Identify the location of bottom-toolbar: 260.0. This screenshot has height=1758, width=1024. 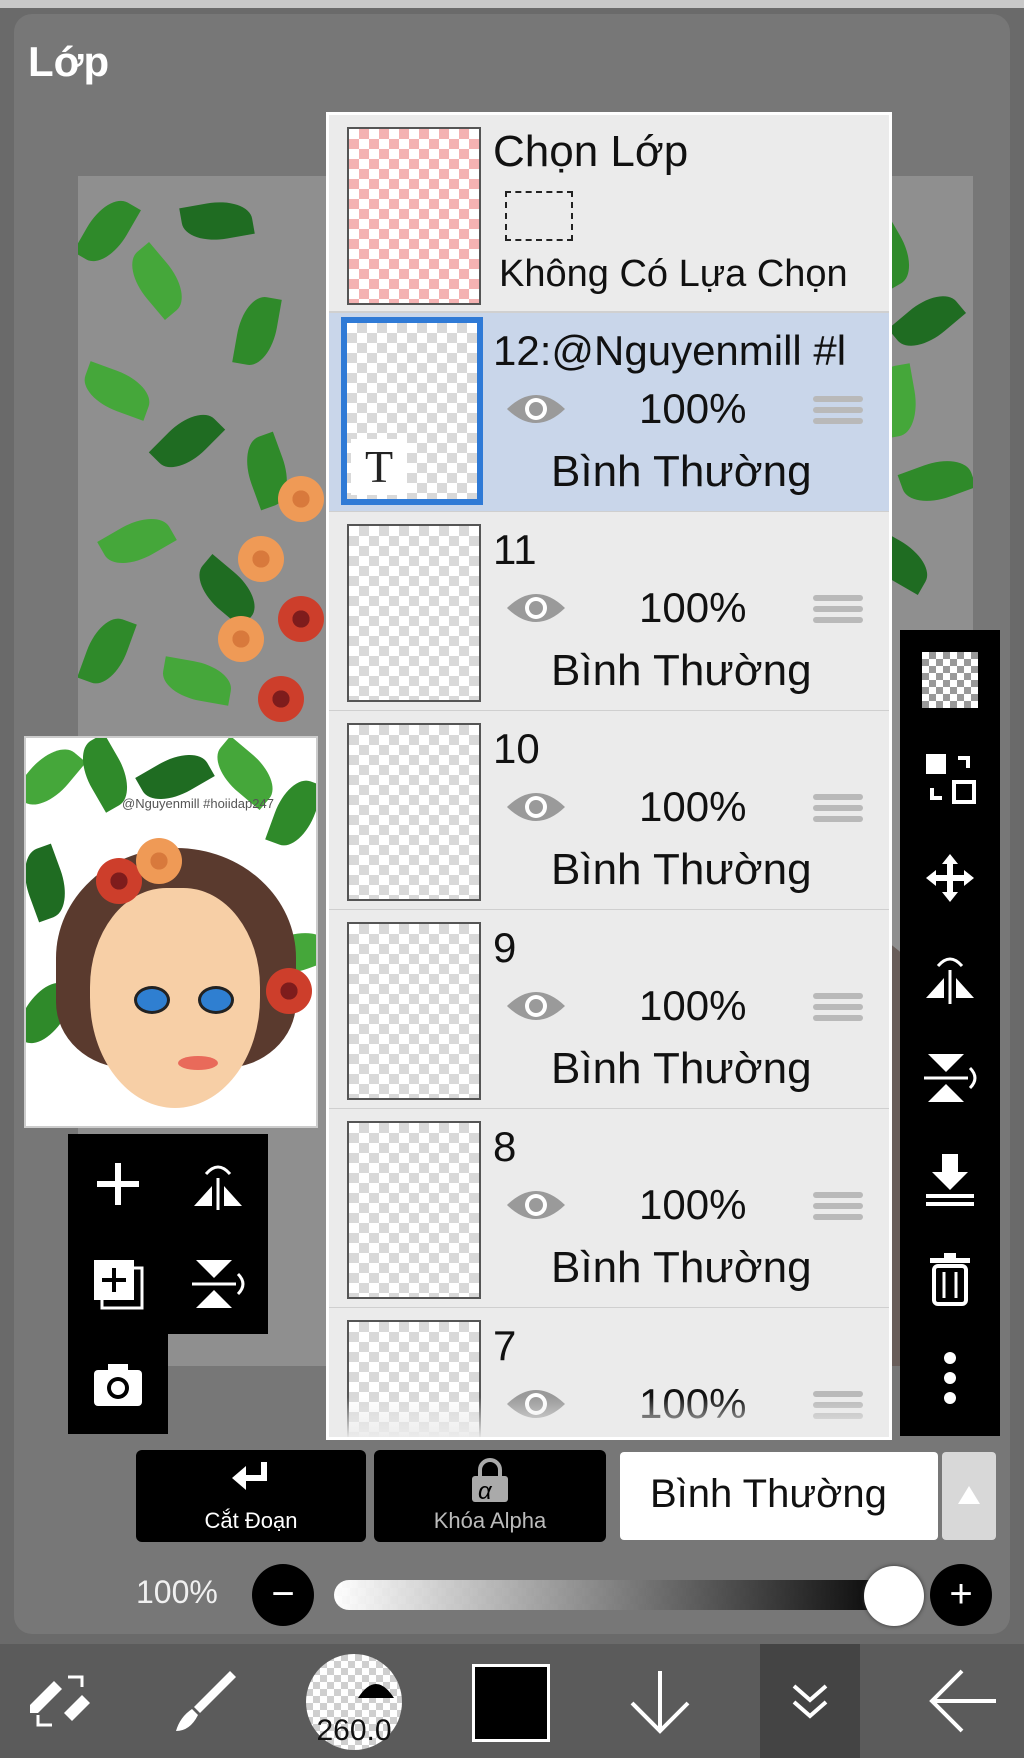
(512, 1701).